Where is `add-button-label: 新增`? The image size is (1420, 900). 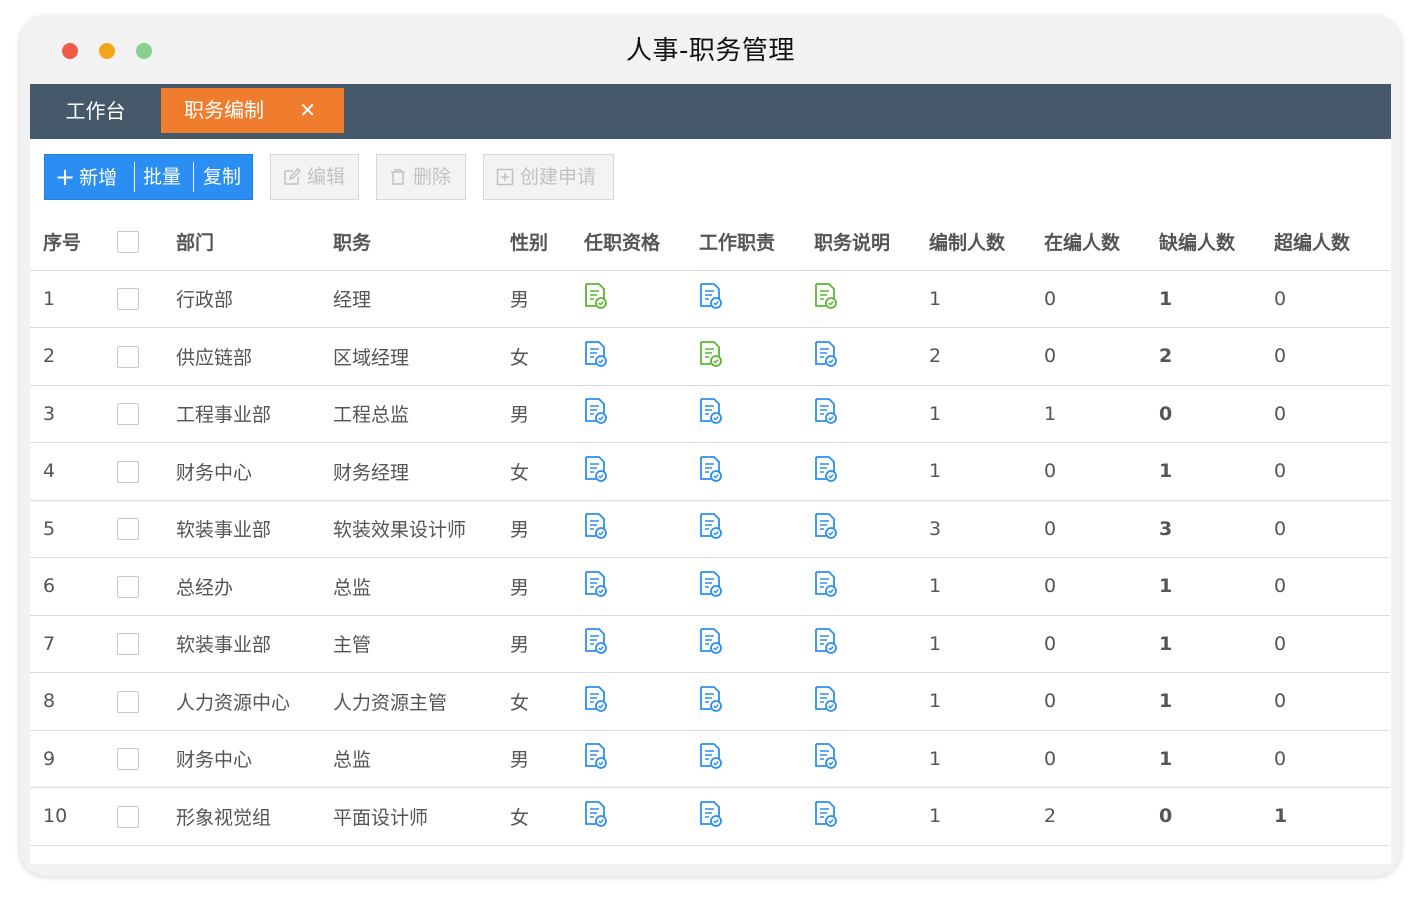 add-button-label: 新增 is located at coordinates (98, 178).